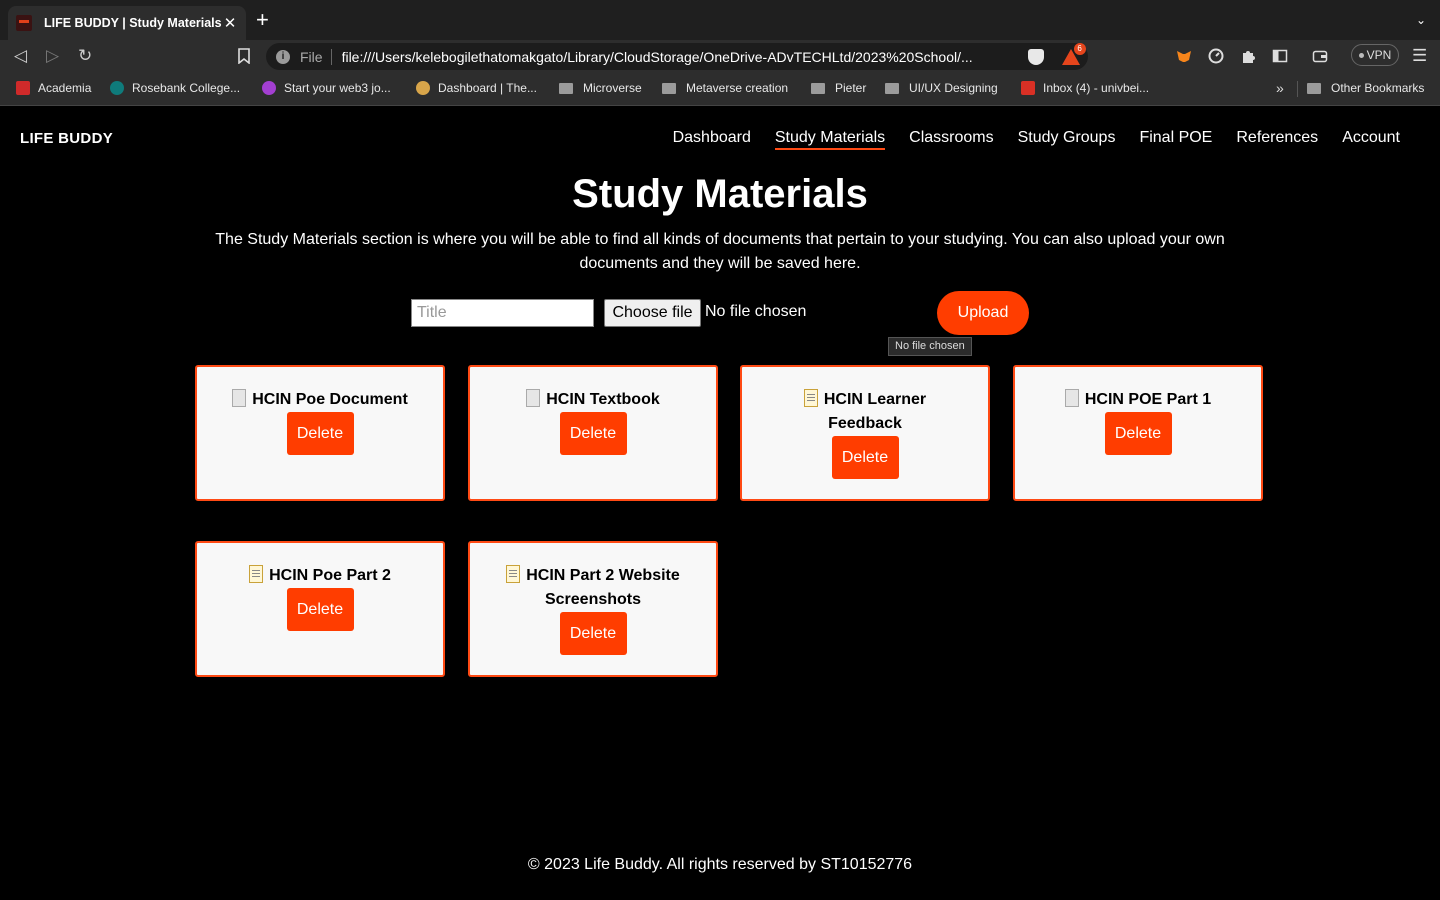 The width and height of the screenshot is (1440, 900). I want to click on site-logo: LIFE BUDDY, so click(66, 138).